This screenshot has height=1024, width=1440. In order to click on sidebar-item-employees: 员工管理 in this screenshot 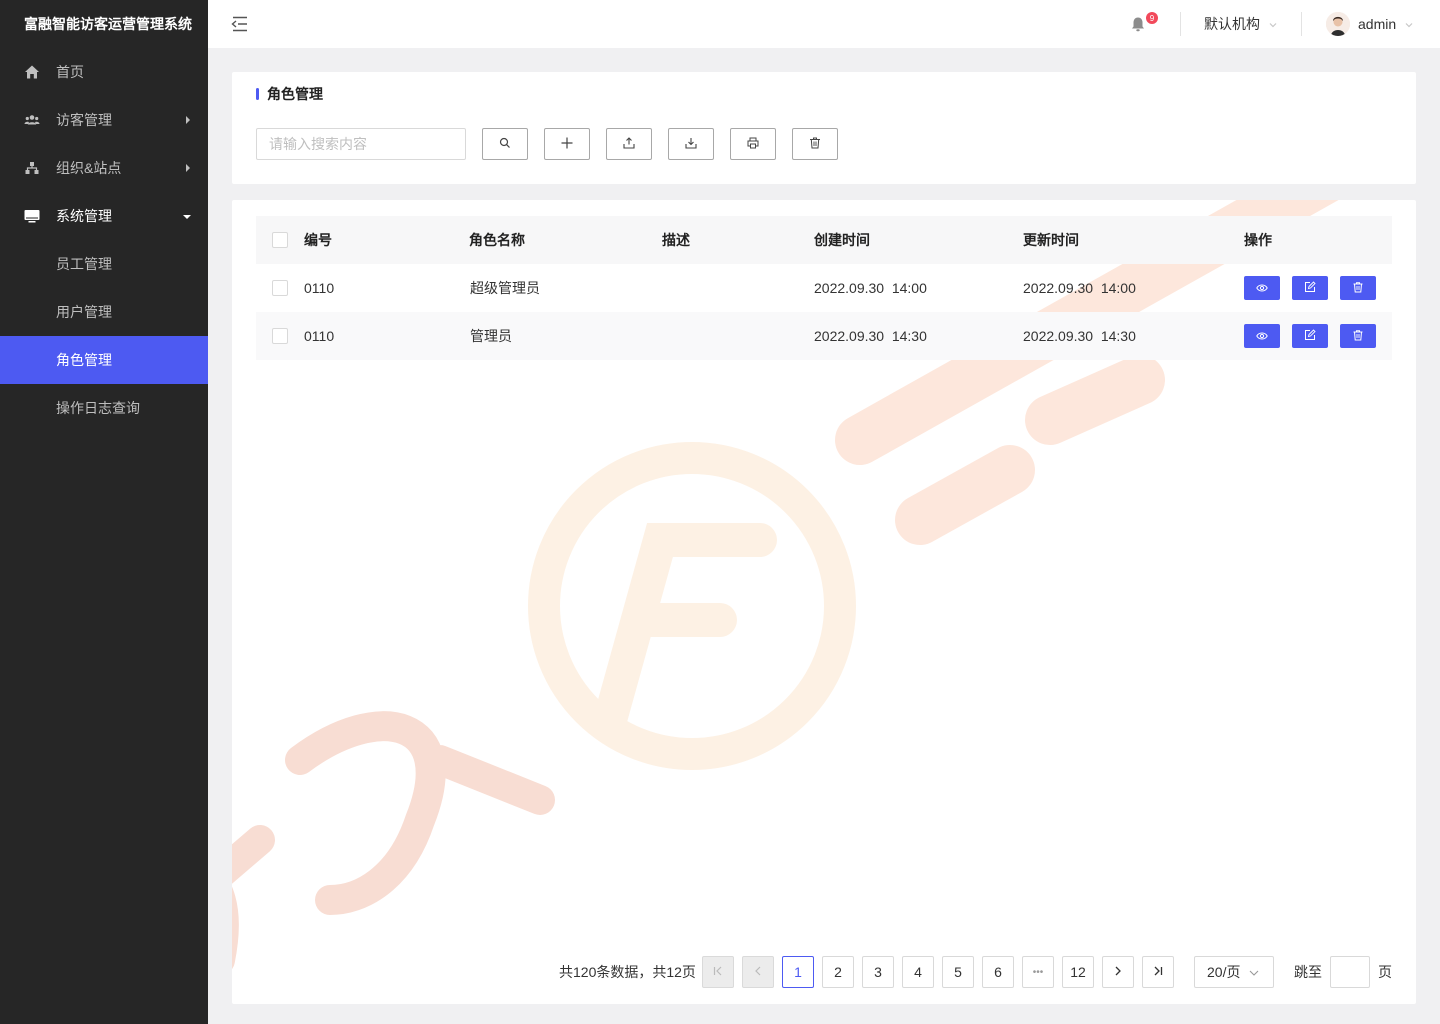, I will do `click(104, 264)`.